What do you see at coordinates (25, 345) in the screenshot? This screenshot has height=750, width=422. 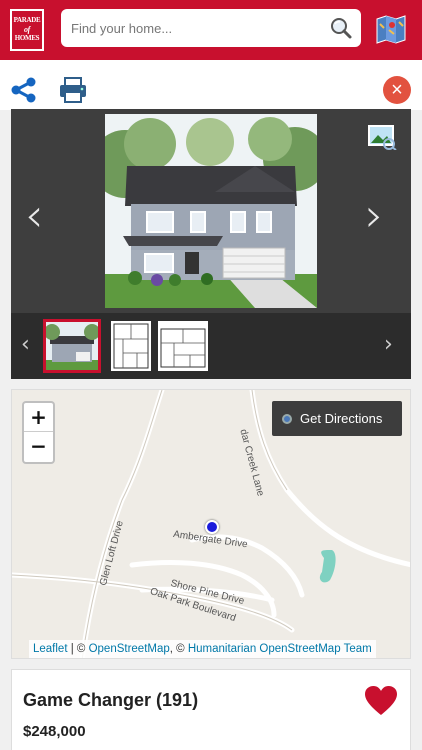 I see `thumbnail-prev-arrow: ‹` at bounding box center [25, 345].